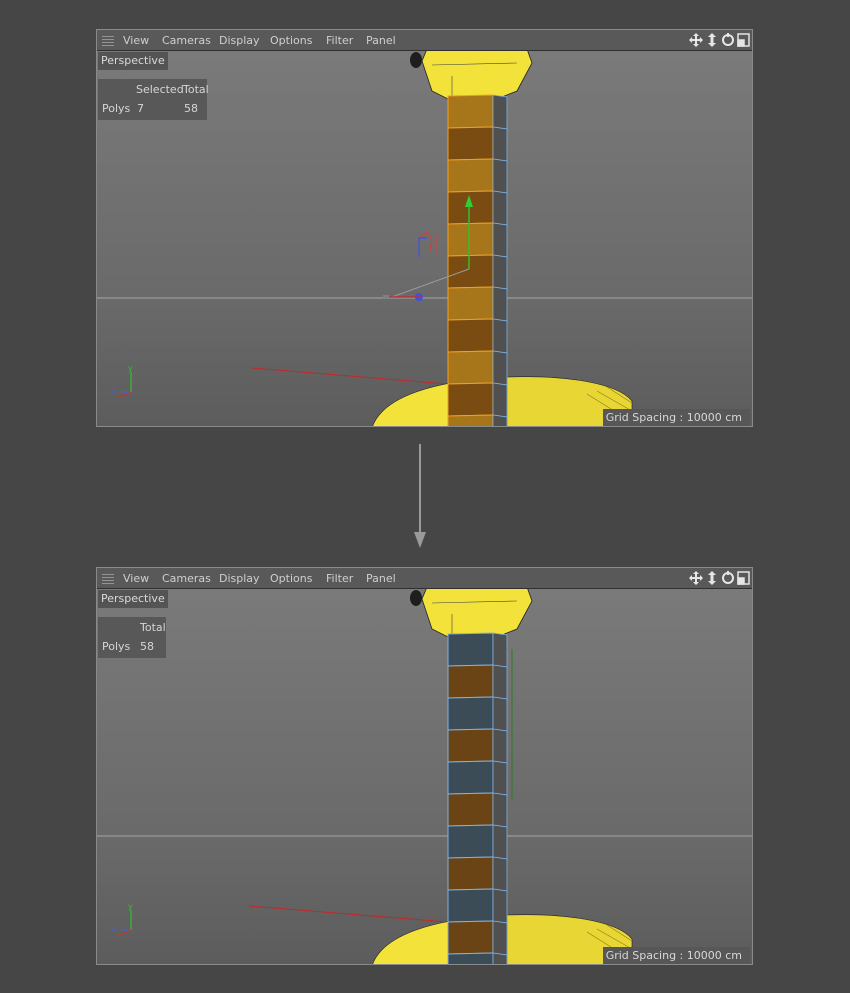 Image resolution: width=850 pixels, height=993 pixels. I want to click on transition-arrow-icon, so click(420, 496).